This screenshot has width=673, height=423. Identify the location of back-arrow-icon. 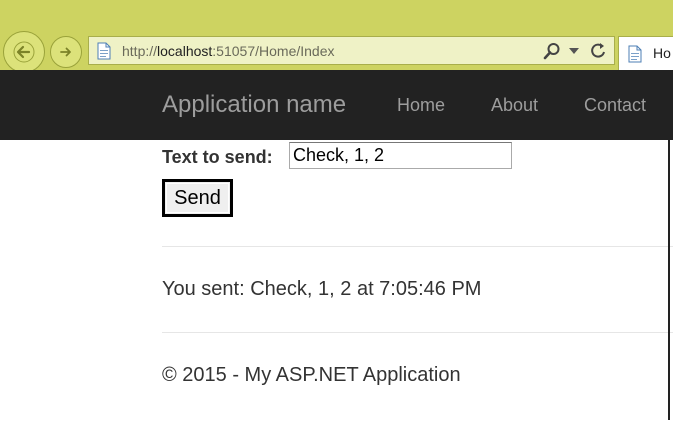
(24, 52).